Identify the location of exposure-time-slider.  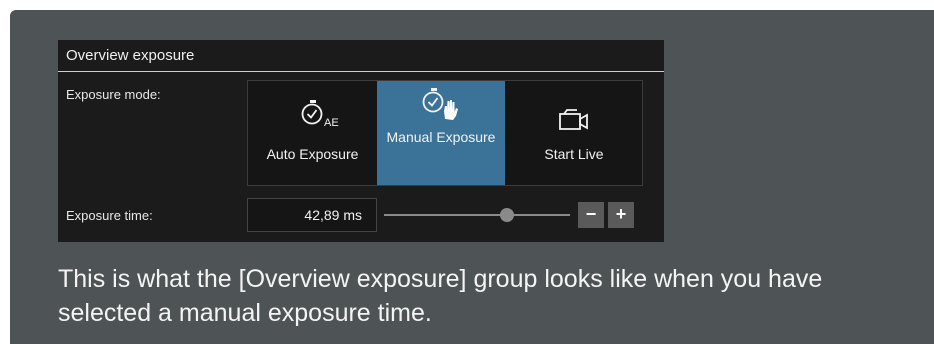
(477, 215).